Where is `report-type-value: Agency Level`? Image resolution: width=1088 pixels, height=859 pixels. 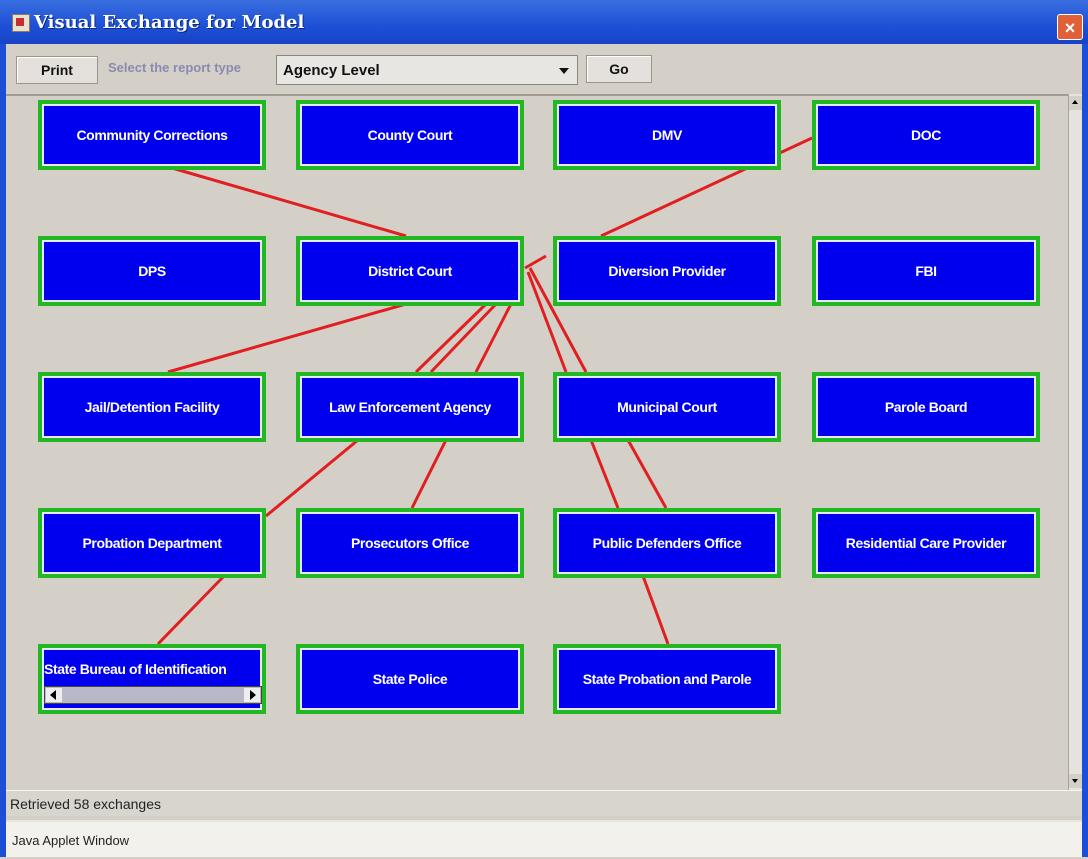
report-type-value: Agency Level is located at coordinates (331, 70).